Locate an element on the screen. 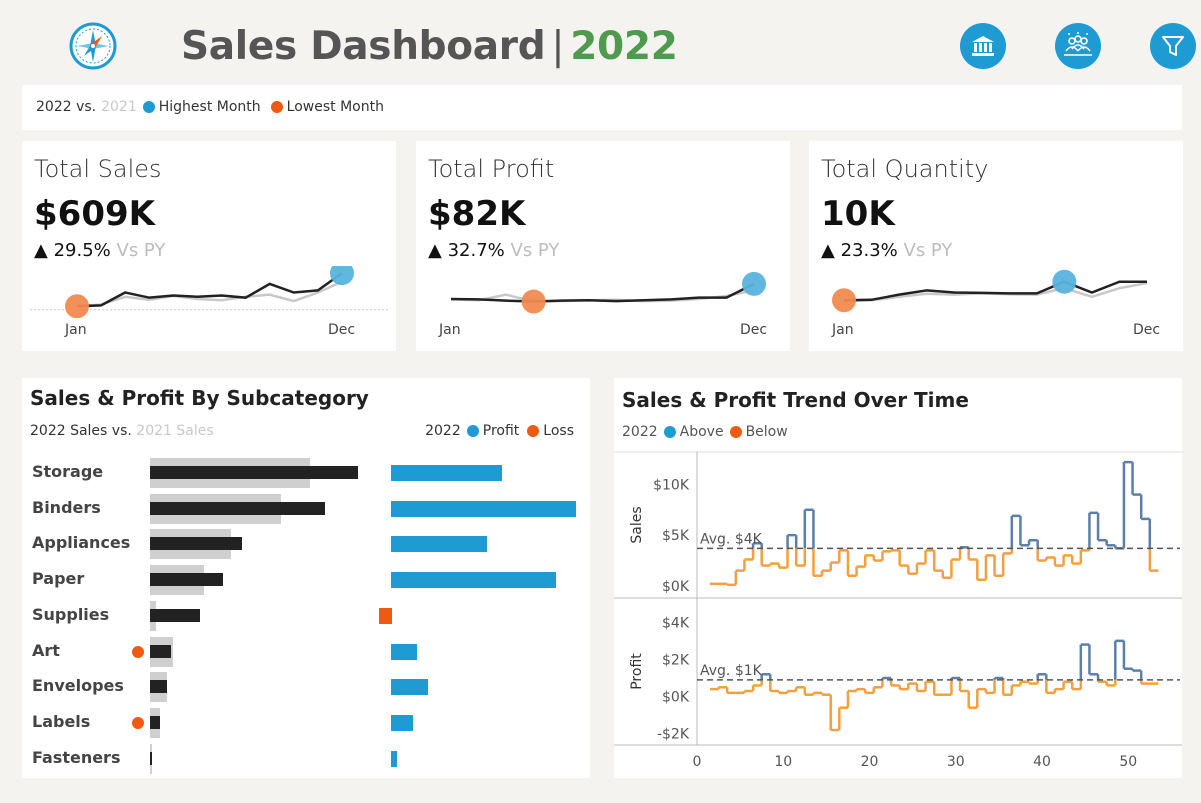 This screenshot has height=803, width=1201. trend-x-tick: 50 is located at coordinates (1128, 762).